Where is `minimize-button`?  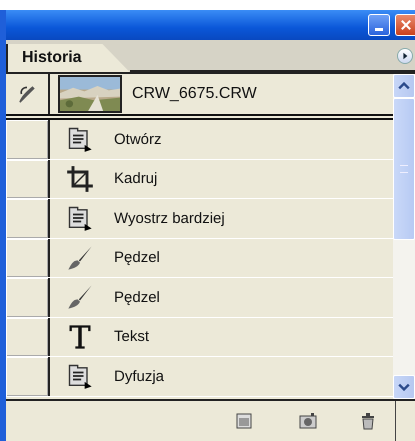 minimize-button is located at coordinates (379, 25).